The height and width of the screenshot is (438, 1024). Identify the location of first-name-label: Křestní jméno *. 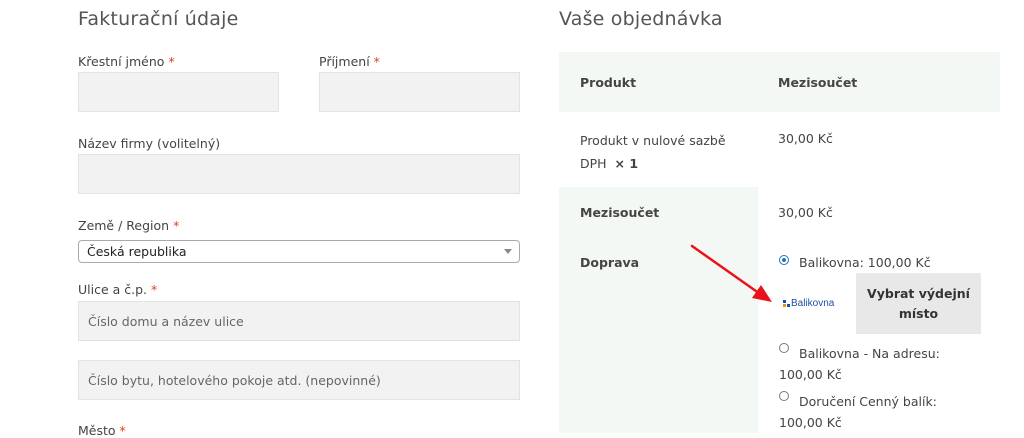
(126, 61).